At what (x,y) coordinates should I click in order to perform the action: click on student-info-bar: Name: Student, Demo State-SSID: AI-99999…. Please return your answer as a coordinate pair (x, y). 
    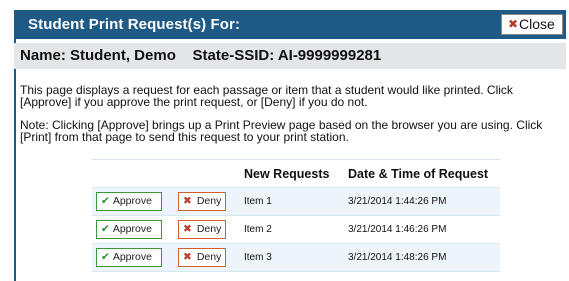
    Looking at the image, I should click on (290, 56).